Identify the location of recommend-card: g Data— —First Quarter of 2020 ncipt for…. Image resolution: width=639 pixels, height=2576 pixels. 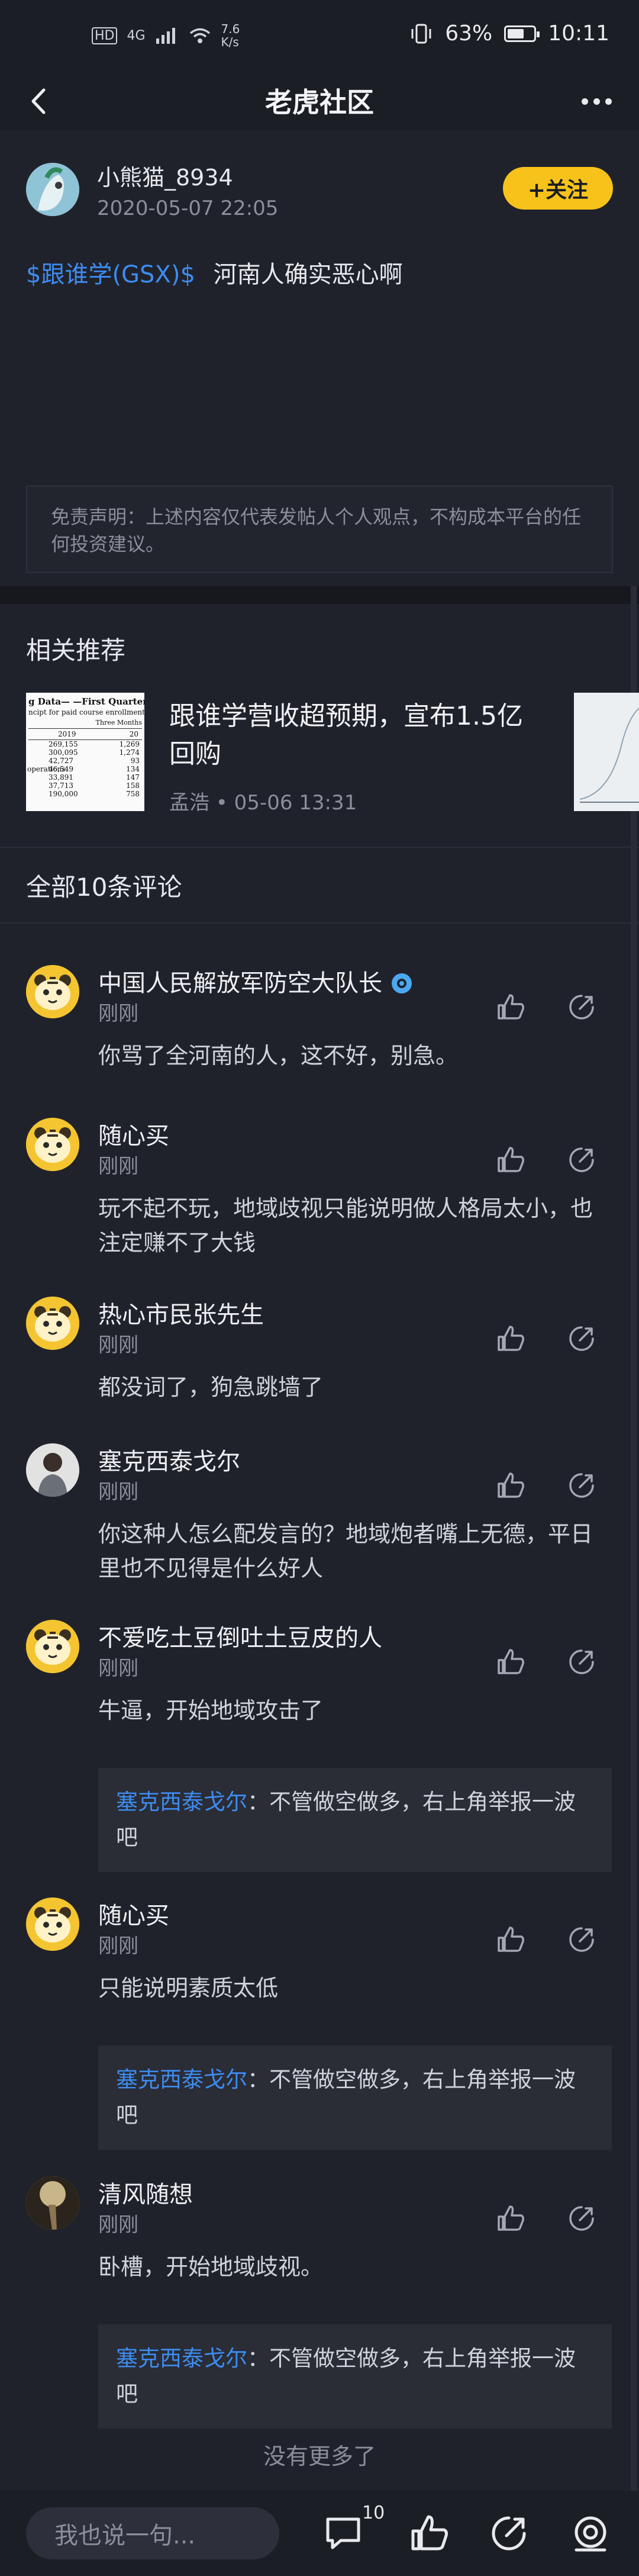
(319, 770).